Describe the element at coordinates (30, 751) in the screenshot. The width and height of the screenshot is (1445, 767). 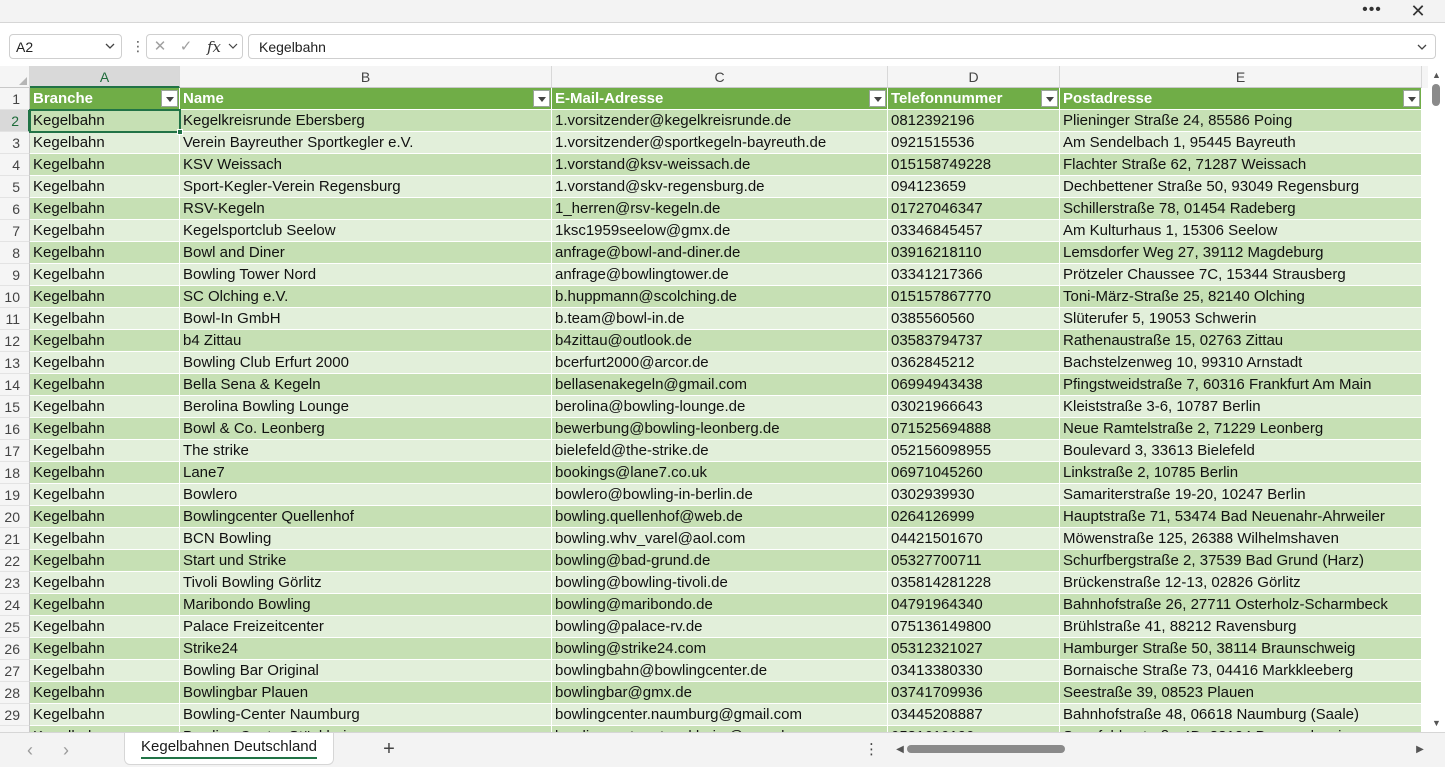
I see `previous-sheet-icon: ‹` at that location.